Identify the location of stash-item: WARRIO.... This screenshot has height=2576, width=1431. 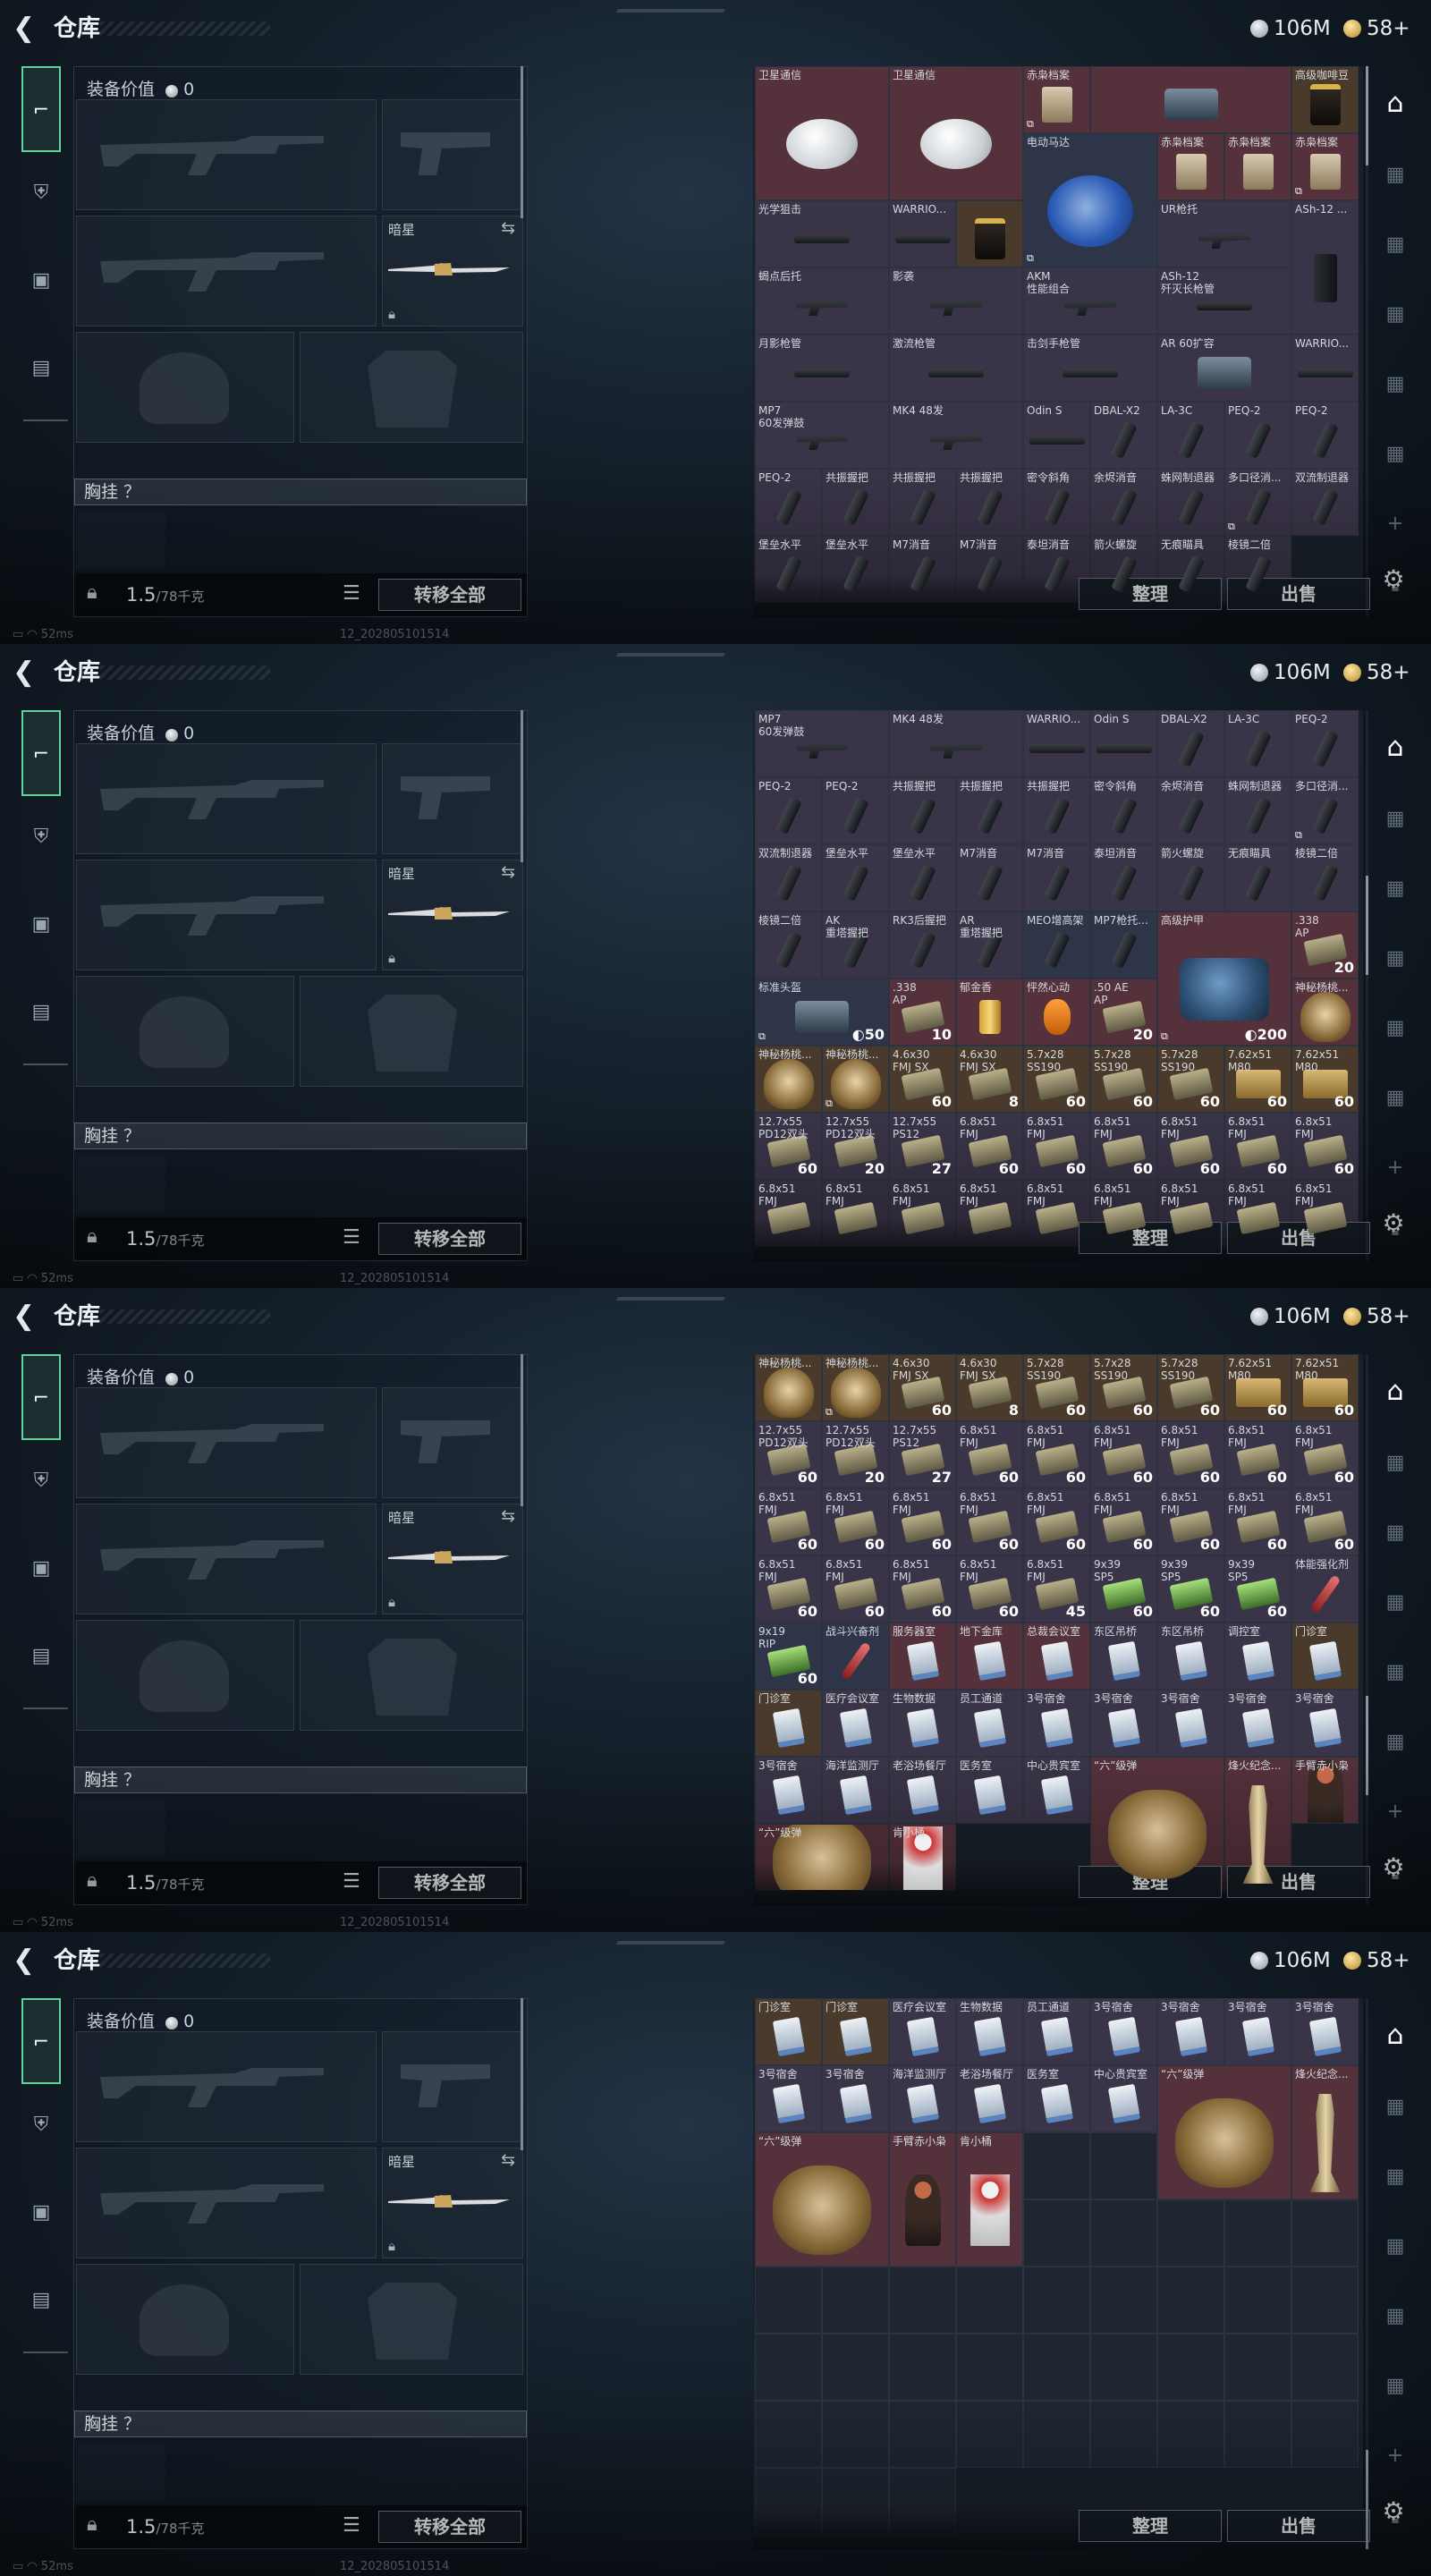
(1056, 743).